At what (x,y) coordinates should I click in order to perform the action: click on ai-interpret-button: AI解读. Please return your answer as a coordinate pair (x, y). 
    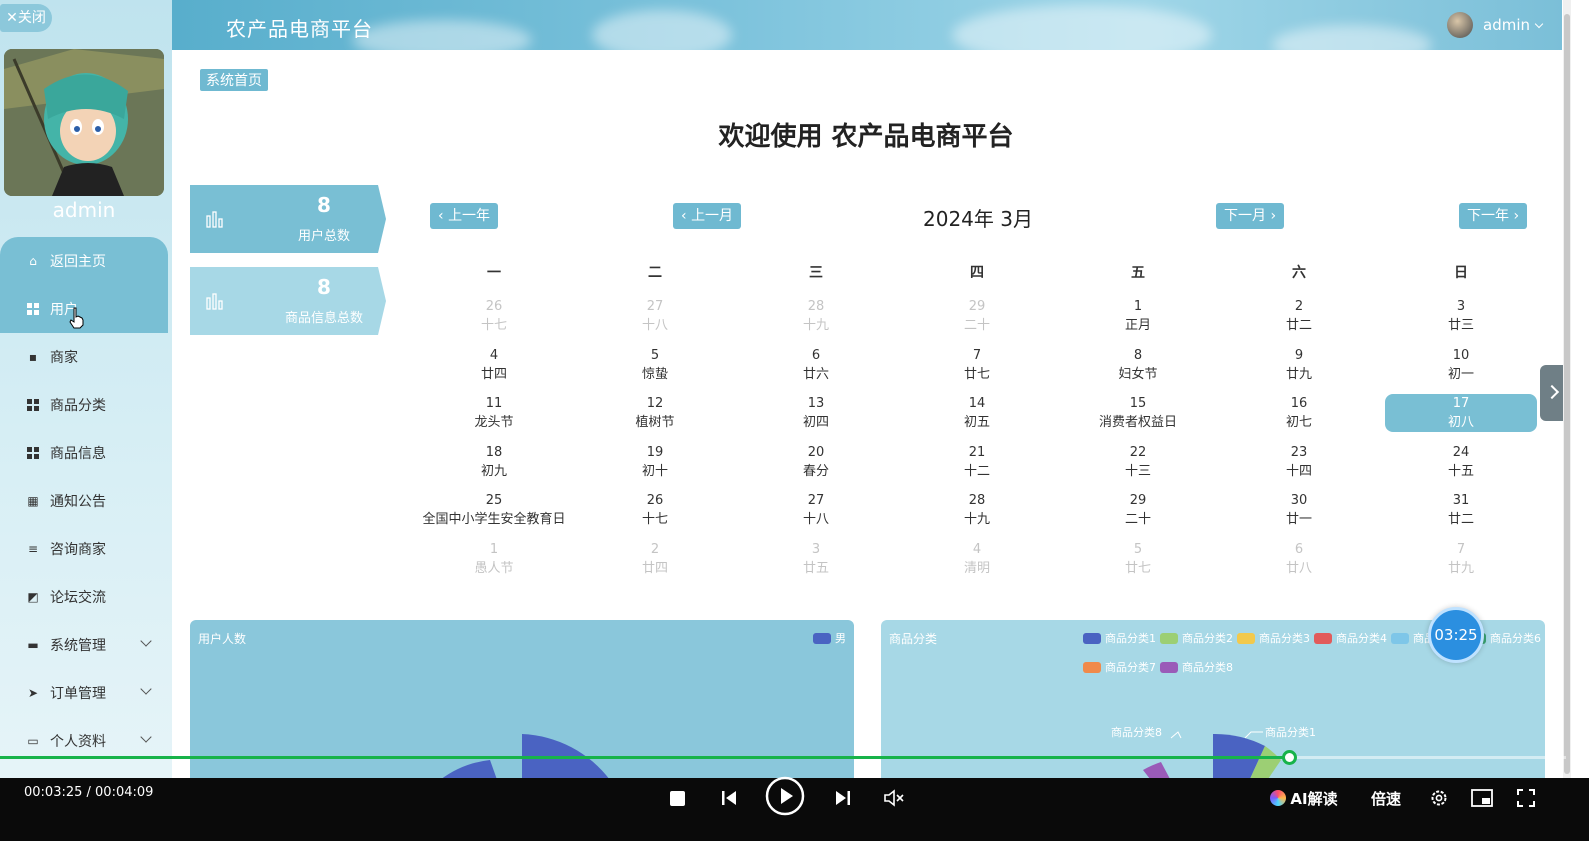
    Looking at the image, I should click on (1304, 798).